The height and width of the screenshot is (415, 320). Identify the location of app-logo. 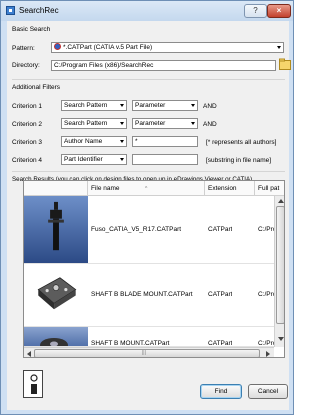
(33, 384).